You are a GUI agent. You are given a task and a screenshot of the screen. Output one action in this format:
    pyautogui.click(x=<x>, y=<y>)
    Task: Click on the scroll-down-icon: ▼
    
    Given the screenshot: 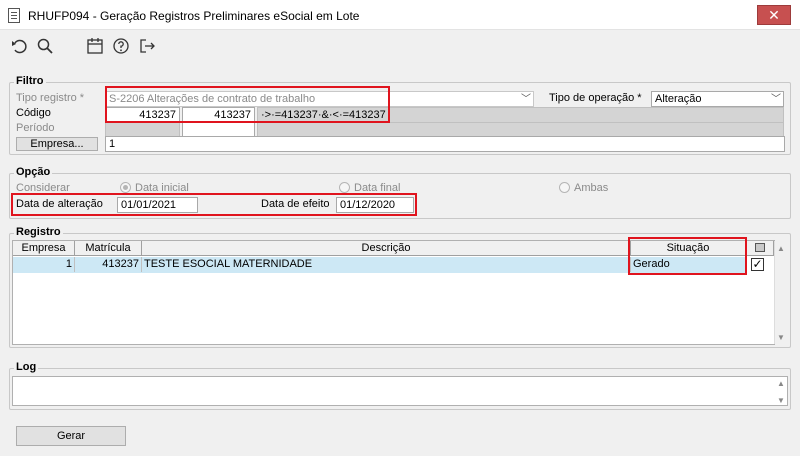 What is the action you would take?
    pyautogui.click(x=781, y=337)
    